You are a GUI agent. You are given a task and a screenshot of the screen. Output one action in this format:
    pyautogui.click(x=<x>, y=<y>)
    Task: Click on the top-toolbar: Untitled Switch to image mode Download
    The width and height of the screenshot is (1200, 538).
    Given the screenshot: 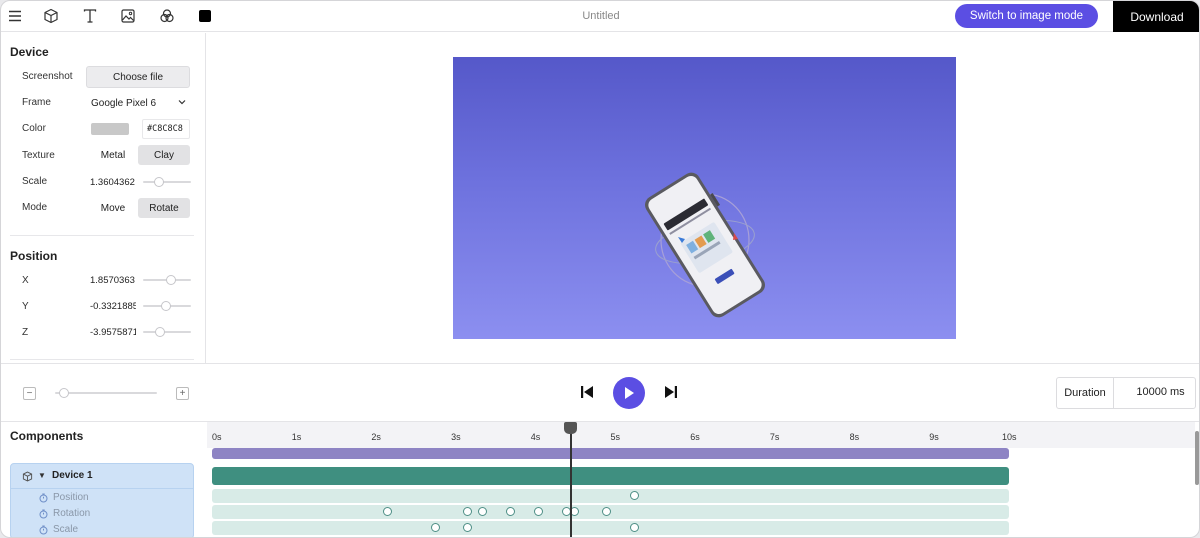 What is the action you would take?
    pyautogui.click(x=600, y=16)
    